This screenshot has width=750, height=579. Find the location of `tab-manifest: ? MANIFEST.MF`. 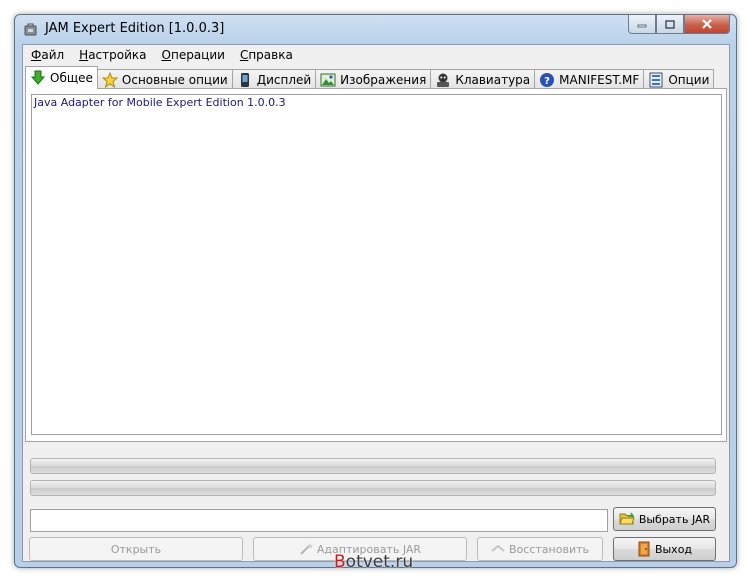

tab-manifest: ? MANIFEST.MF is located at coordinates (589, 79).